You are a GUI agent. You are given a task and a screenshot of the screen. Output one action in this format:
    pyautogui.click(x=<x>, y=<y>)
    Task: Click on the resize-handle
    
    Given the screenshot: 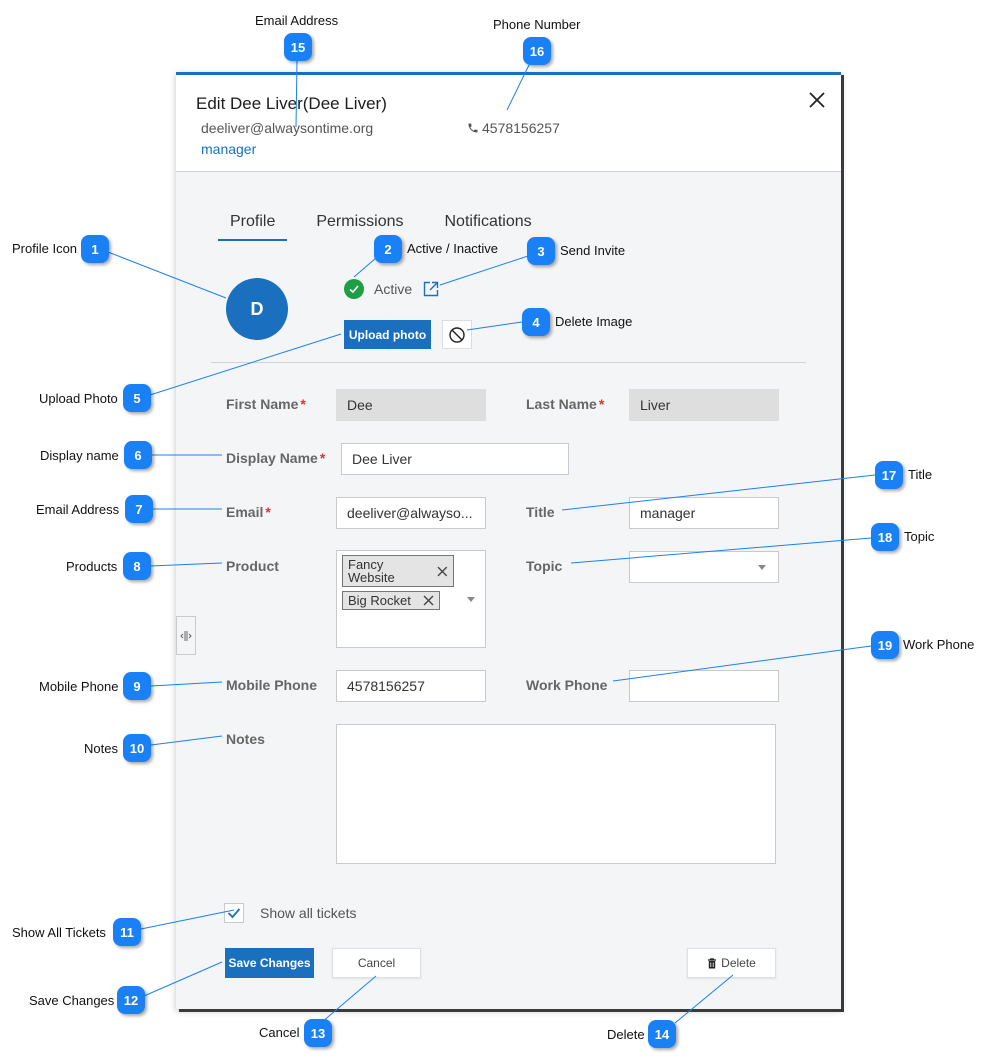 What is the action you would take?
    pyautogui.click(x=186, y=635)
    